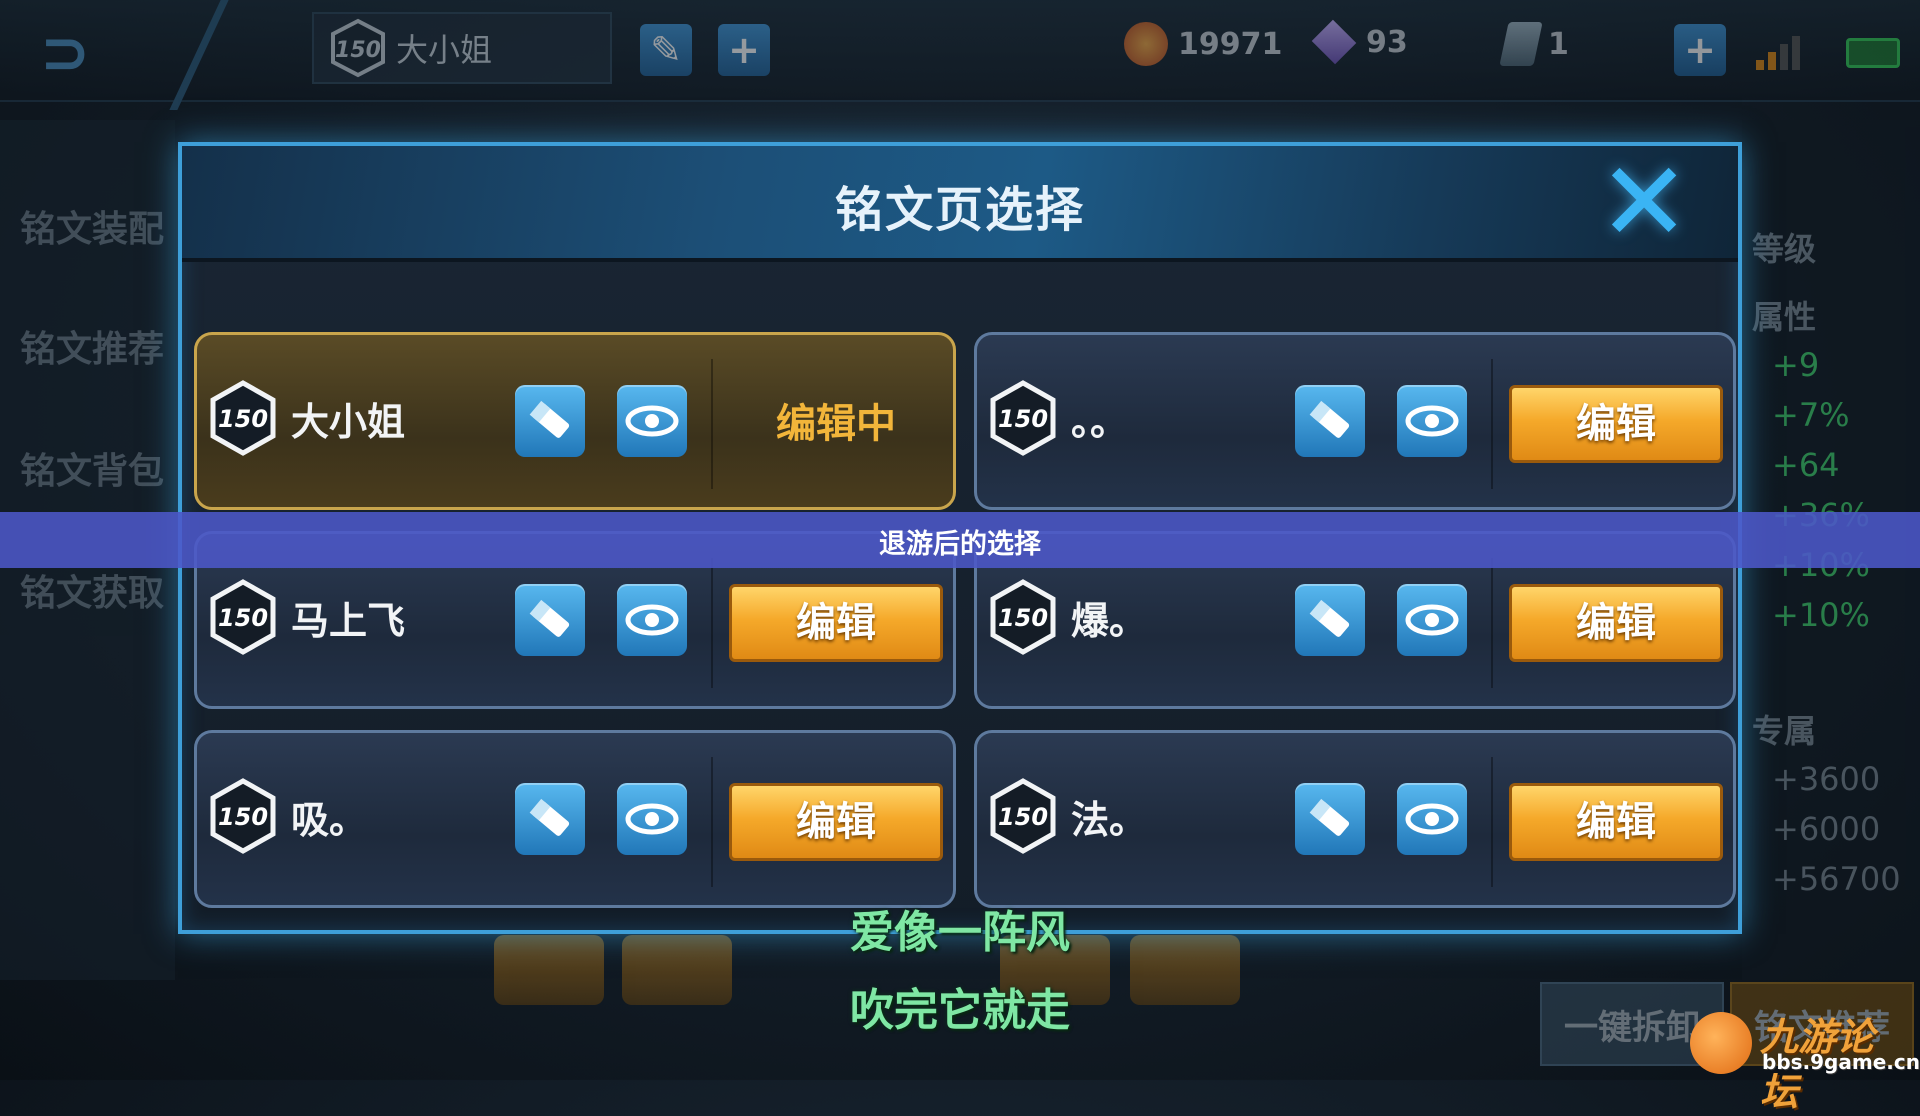 This screenshot has width=1920, height=1116. What do you see at coordinates (960, 932) in the screenshot?
I see `subtitle-line: 爱像一阵风` at bounding box center [960, 932].